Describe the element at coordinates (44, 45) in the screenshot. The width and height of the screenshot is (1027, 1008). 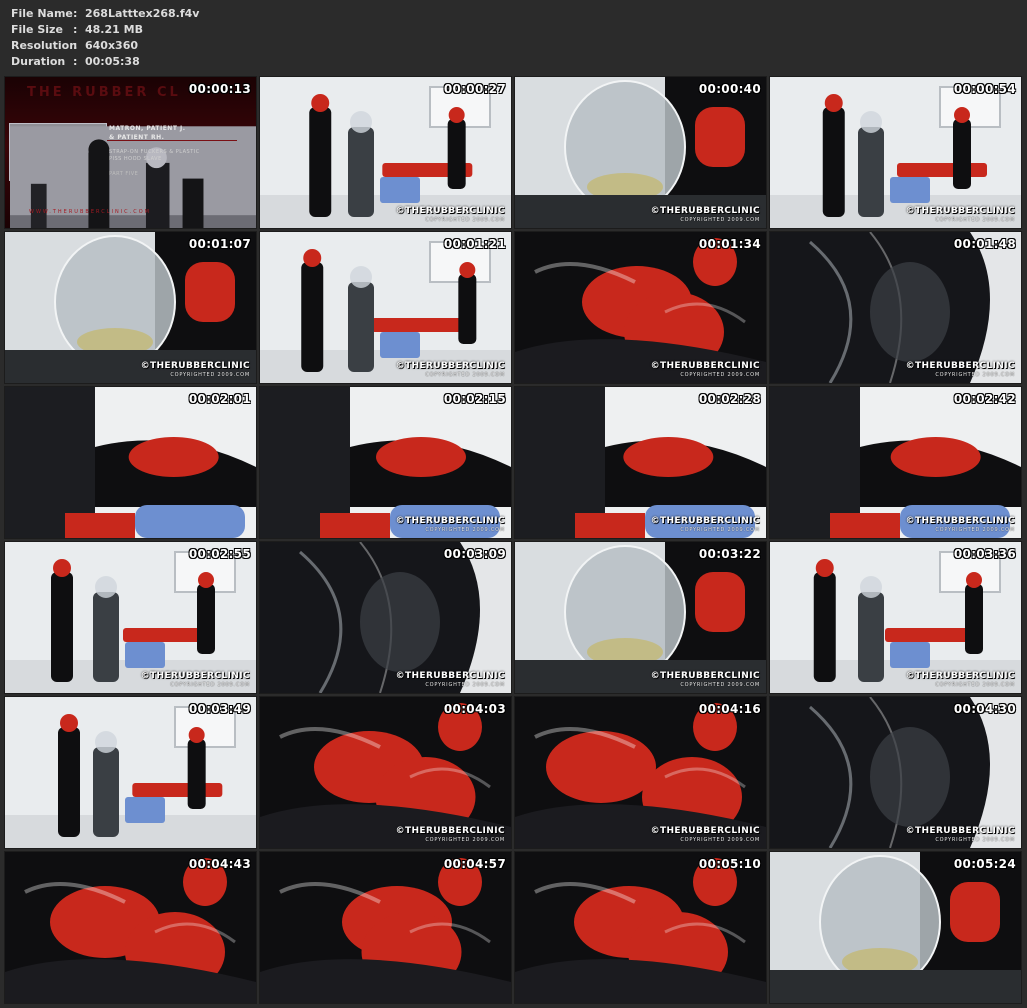
I see `resolution-label: Resolution` at that location.